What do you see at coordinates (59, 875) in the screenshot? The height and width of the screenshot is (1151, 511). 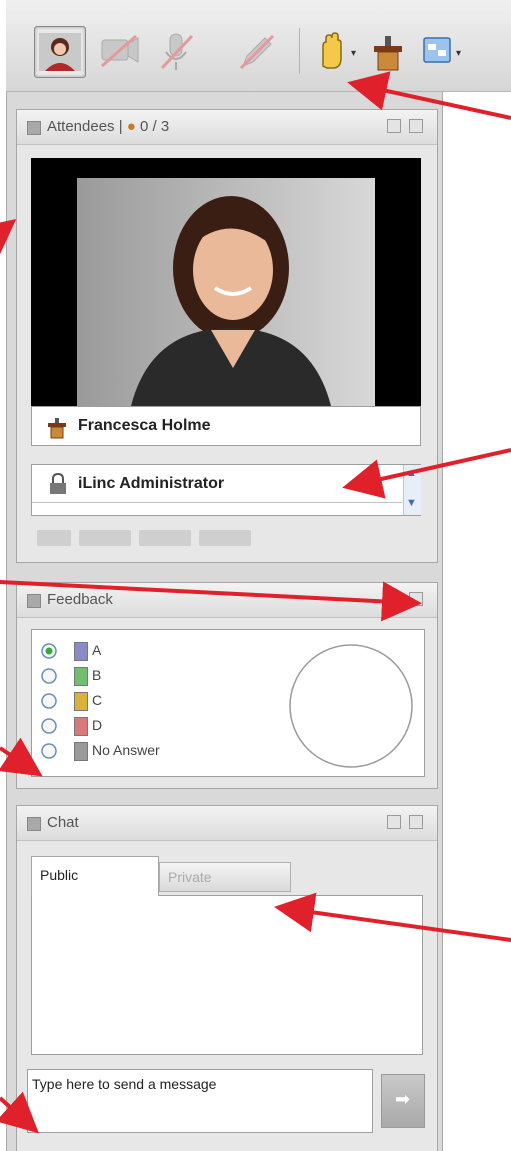 I see `tab-label: Public` at bounding box center [59, 875].